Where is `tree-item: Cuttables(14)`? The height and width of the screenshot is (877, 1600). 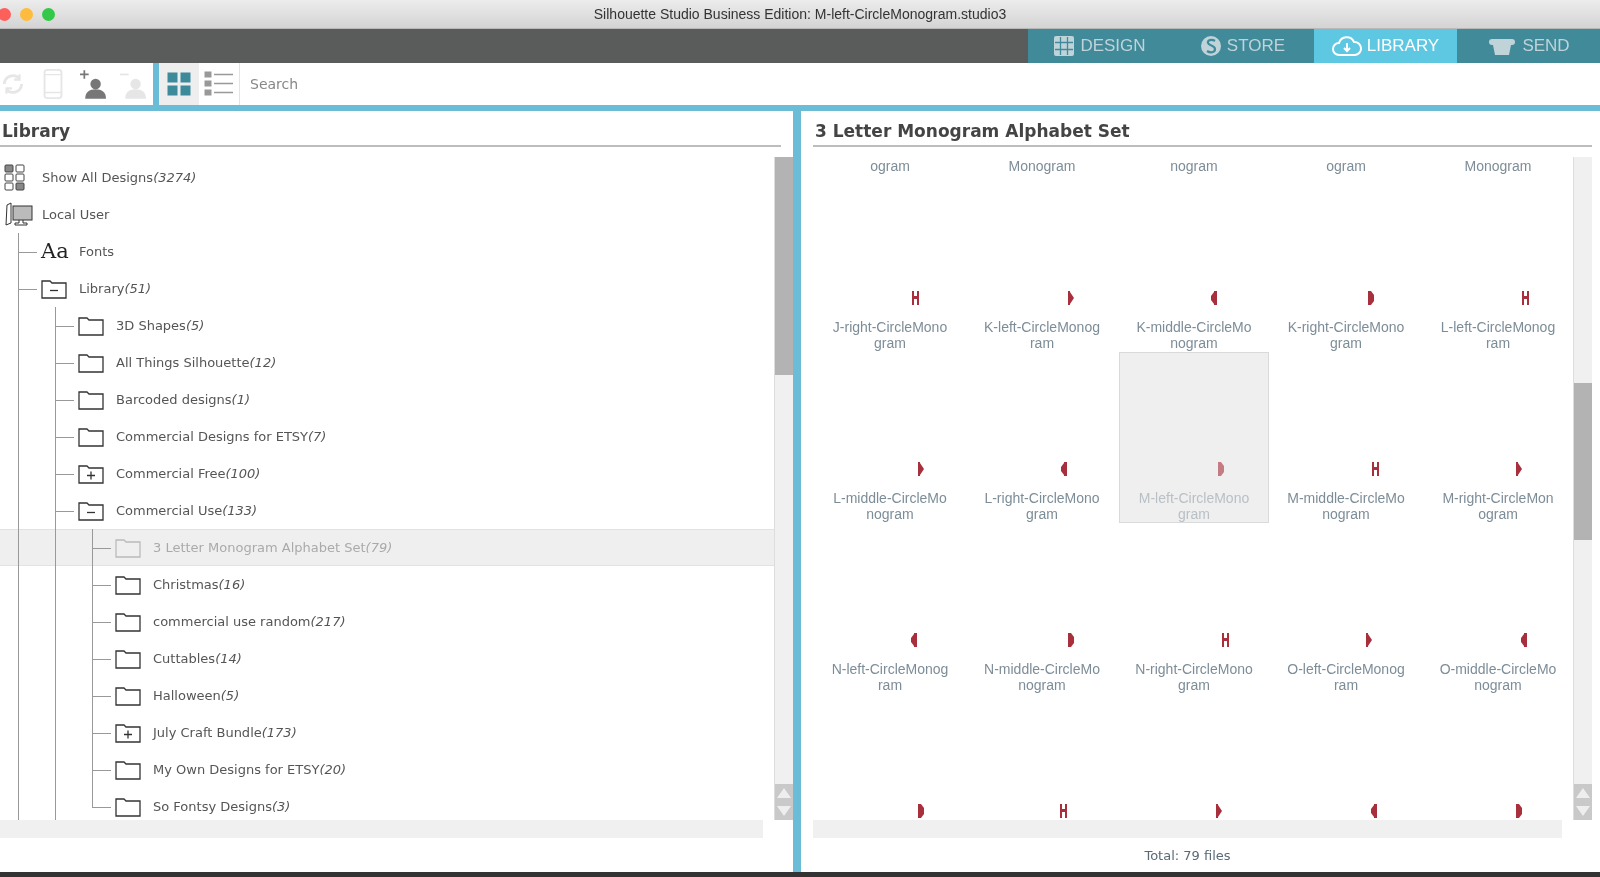 tree-item: Cuttables(14) is located at coordinates (387, 658).